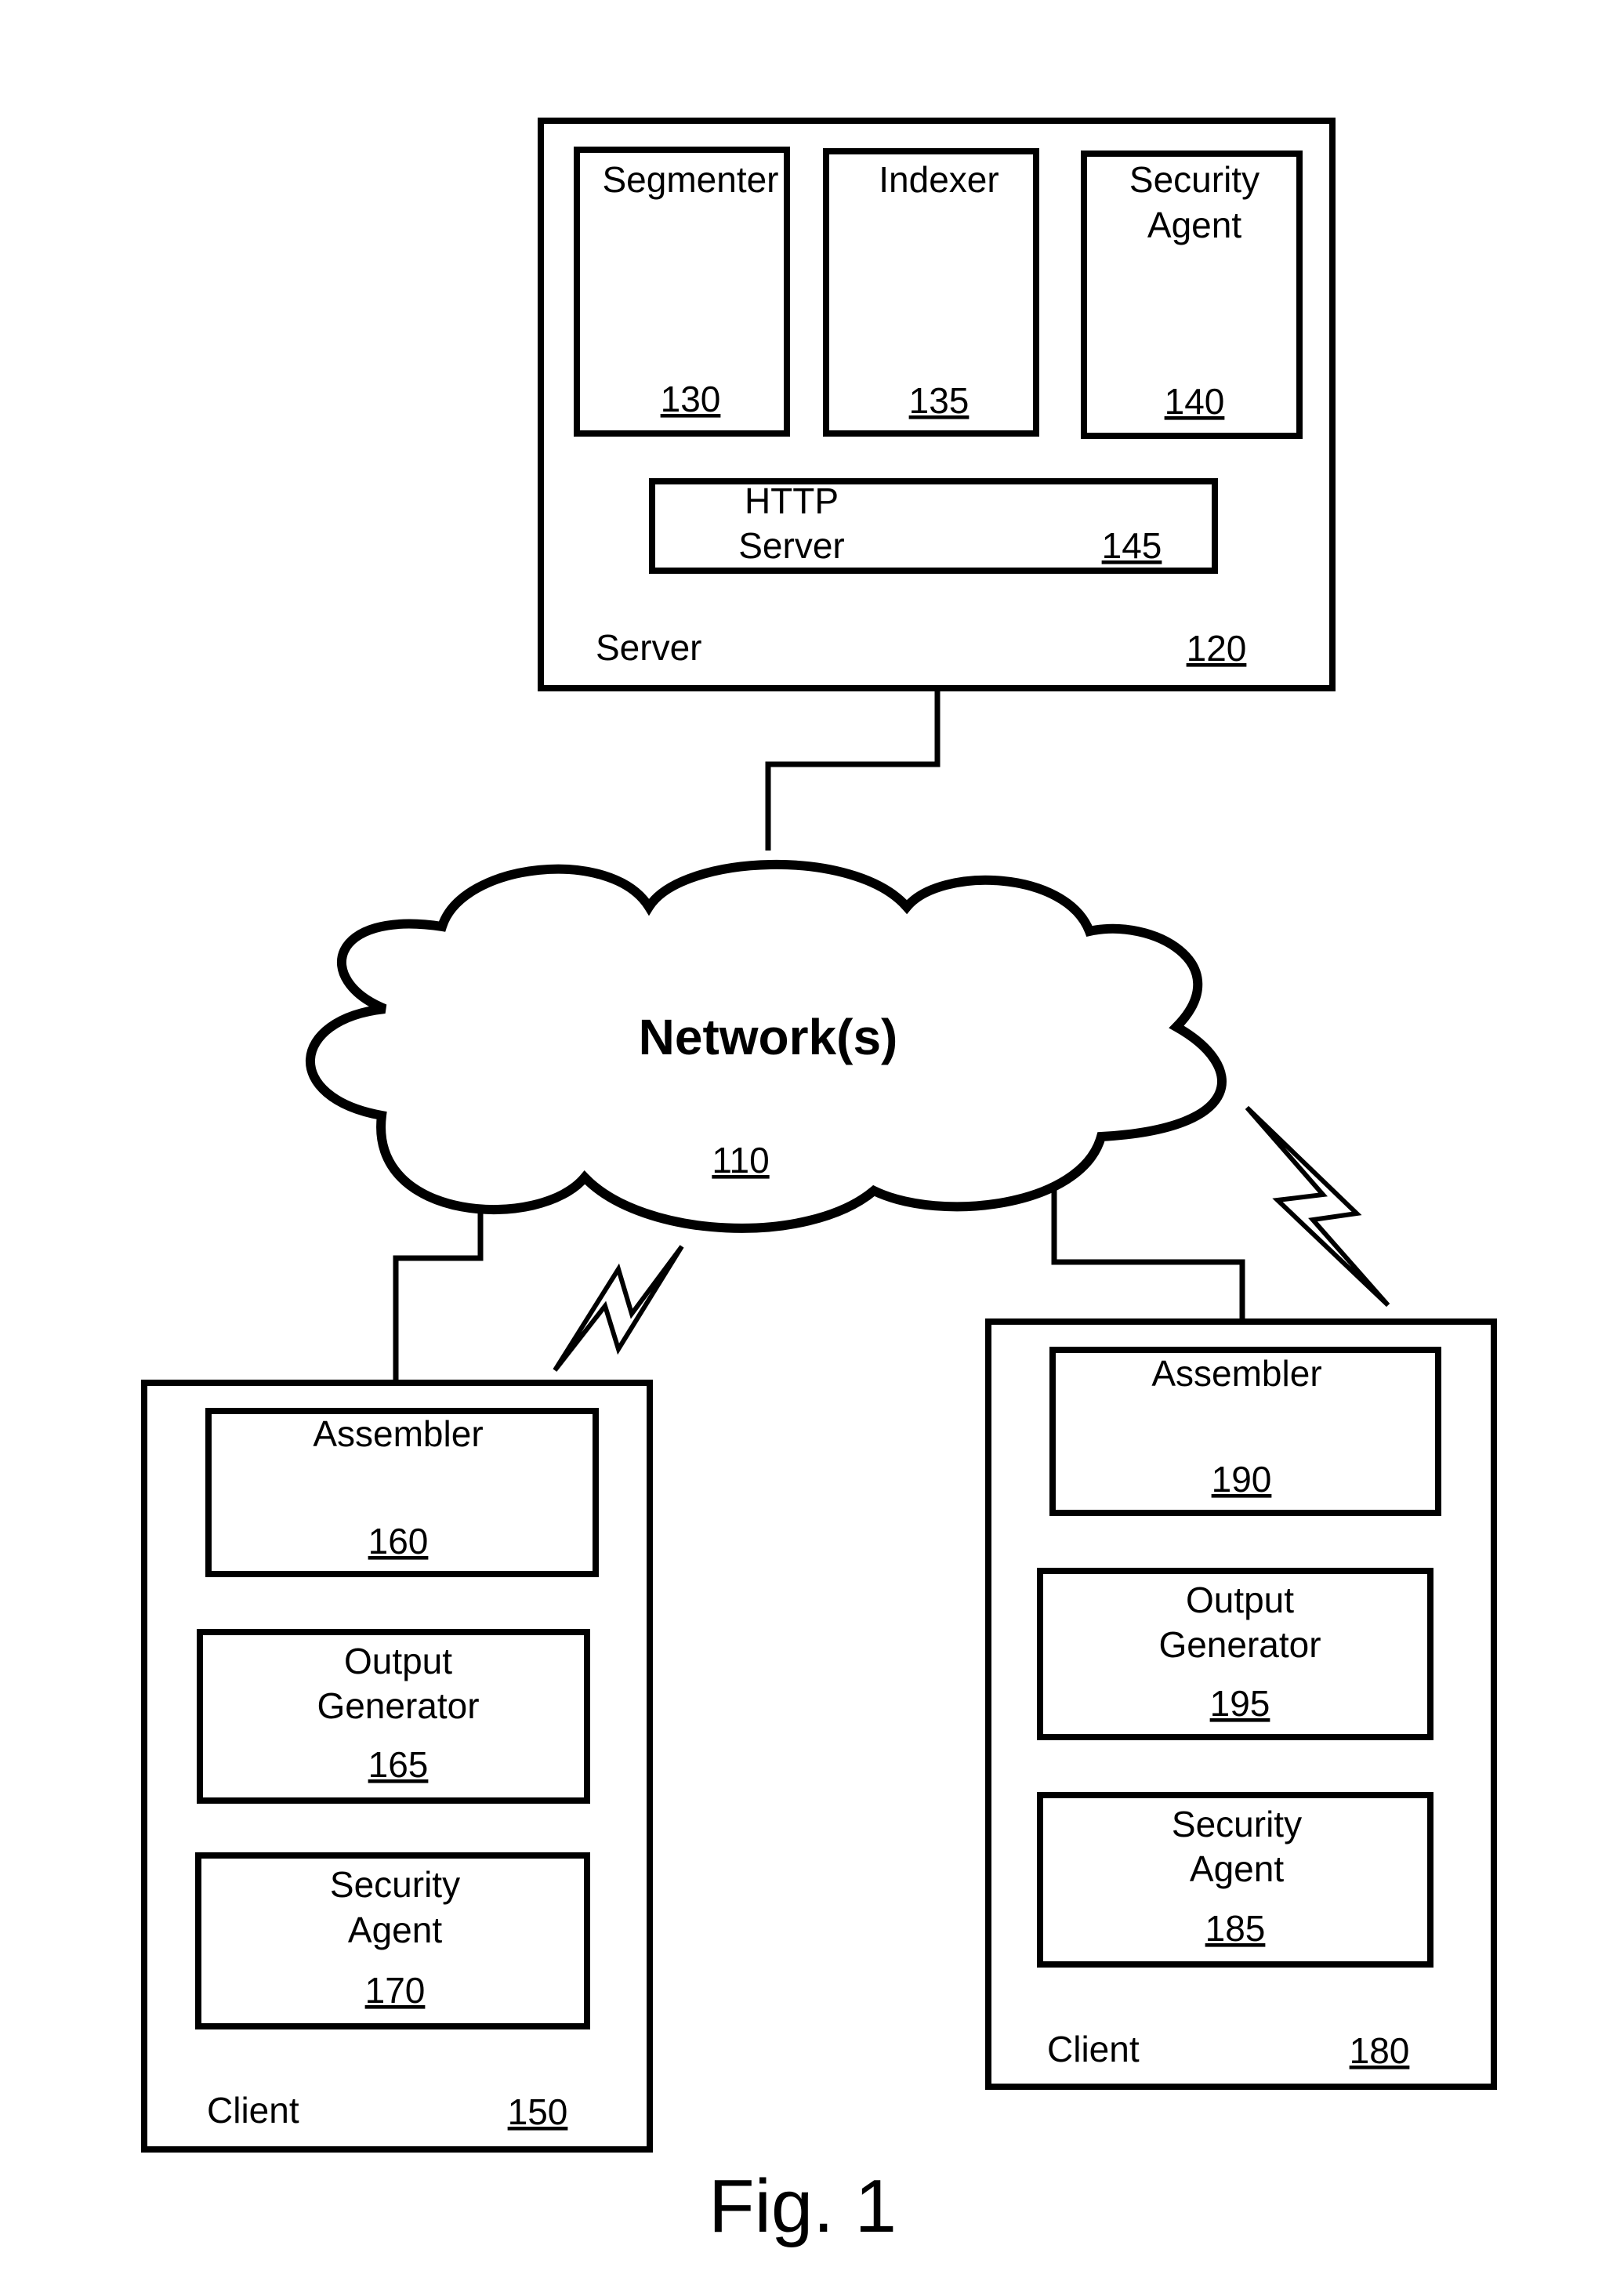  What do you see at coordinates (803, 2206) in the screenshot?
I see `figure-caption: Fig. 1` at bounding box center [803, 2206].